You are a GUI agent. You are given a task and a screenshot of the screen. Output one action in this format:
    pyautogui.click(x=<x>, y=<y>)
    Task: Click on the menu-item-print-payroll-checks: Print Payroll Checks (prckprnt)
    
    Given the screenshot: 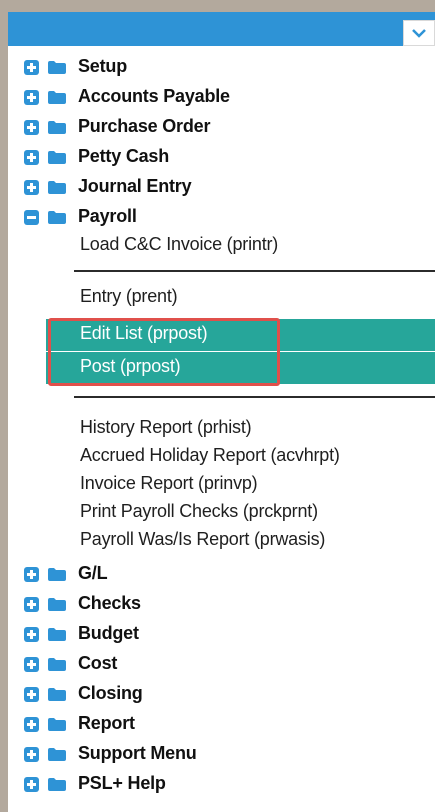 What is the action you would take?
    pyautogui.click(x=199, y=511)
    